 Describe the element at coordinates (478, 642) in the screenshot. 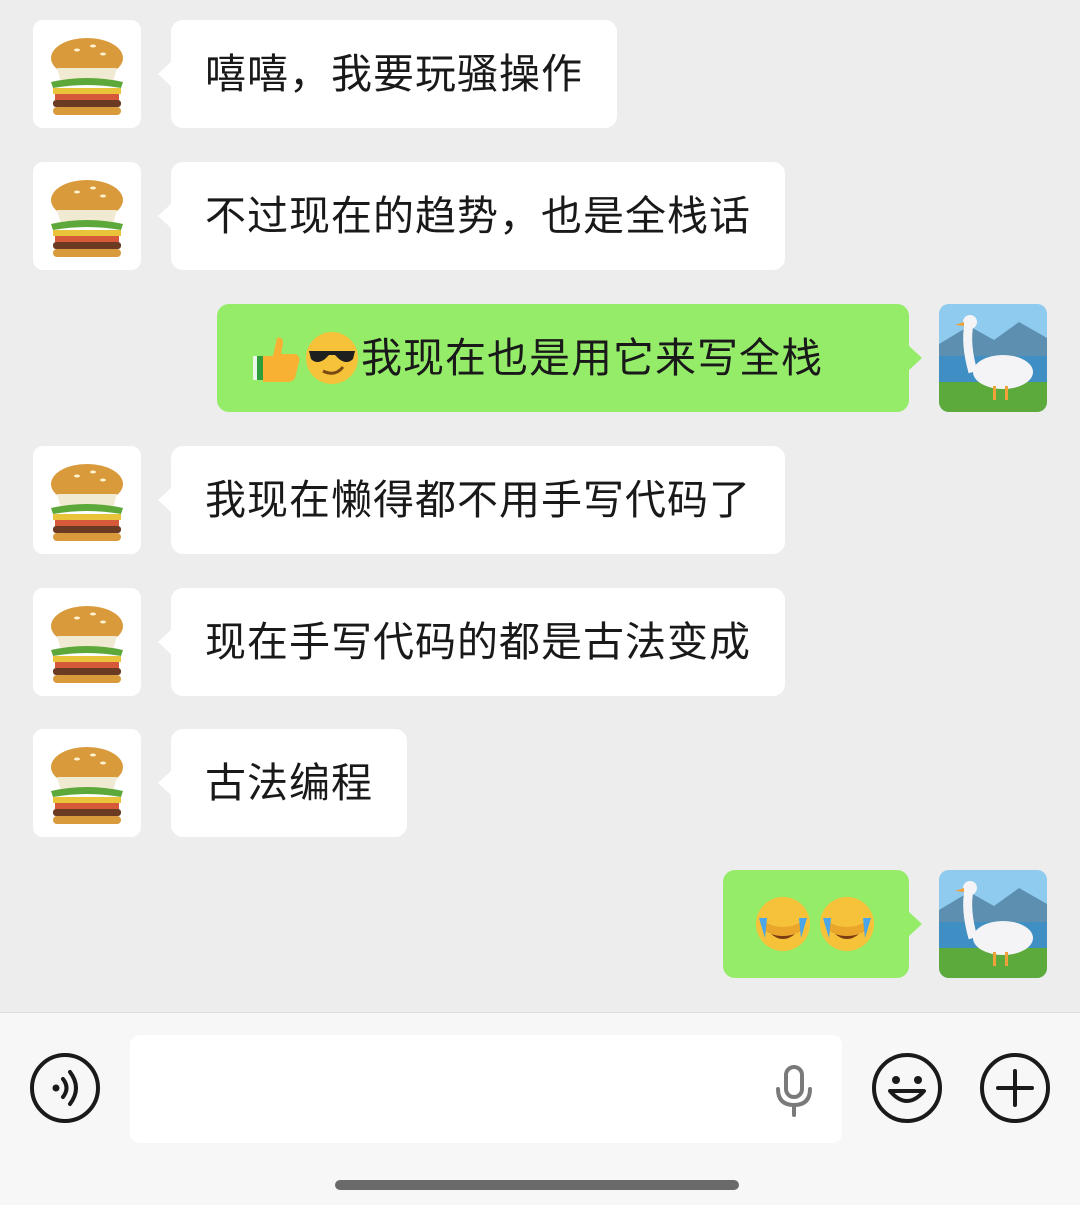

I see `message-text: 现在手写代码的都是古法变成` at that location.